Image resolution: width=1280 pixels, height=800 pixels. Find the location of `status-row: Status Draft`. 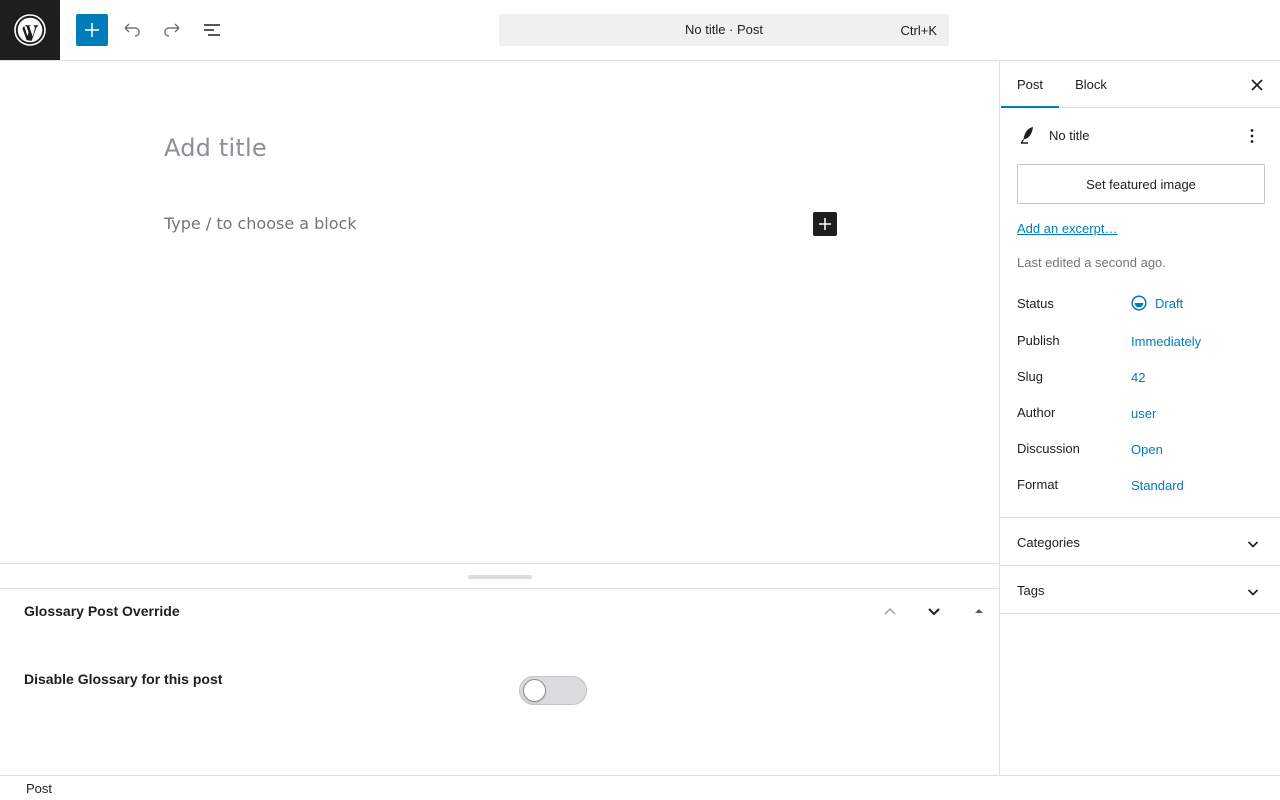

status-row: Status Draft is located at coordinates (1142, 305).